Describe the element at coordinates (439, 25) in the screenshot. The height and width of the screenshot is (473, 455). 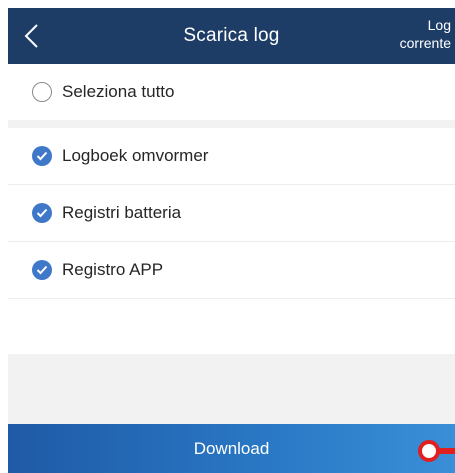
I see `current-log-label-line1: Log` at that location.